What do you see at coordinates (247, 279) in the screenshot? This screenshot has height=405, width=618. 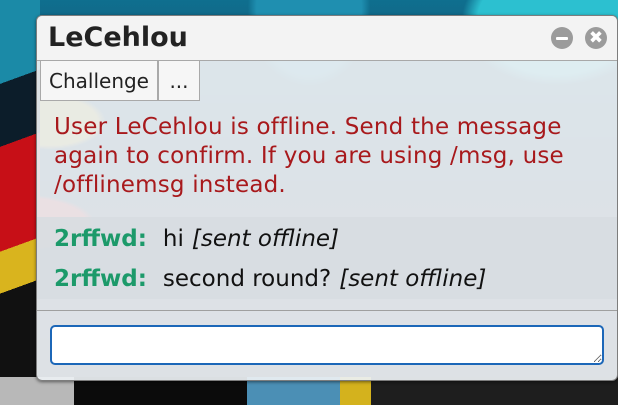 I see `chat-text: second round?` at bounding box center [247, 279].